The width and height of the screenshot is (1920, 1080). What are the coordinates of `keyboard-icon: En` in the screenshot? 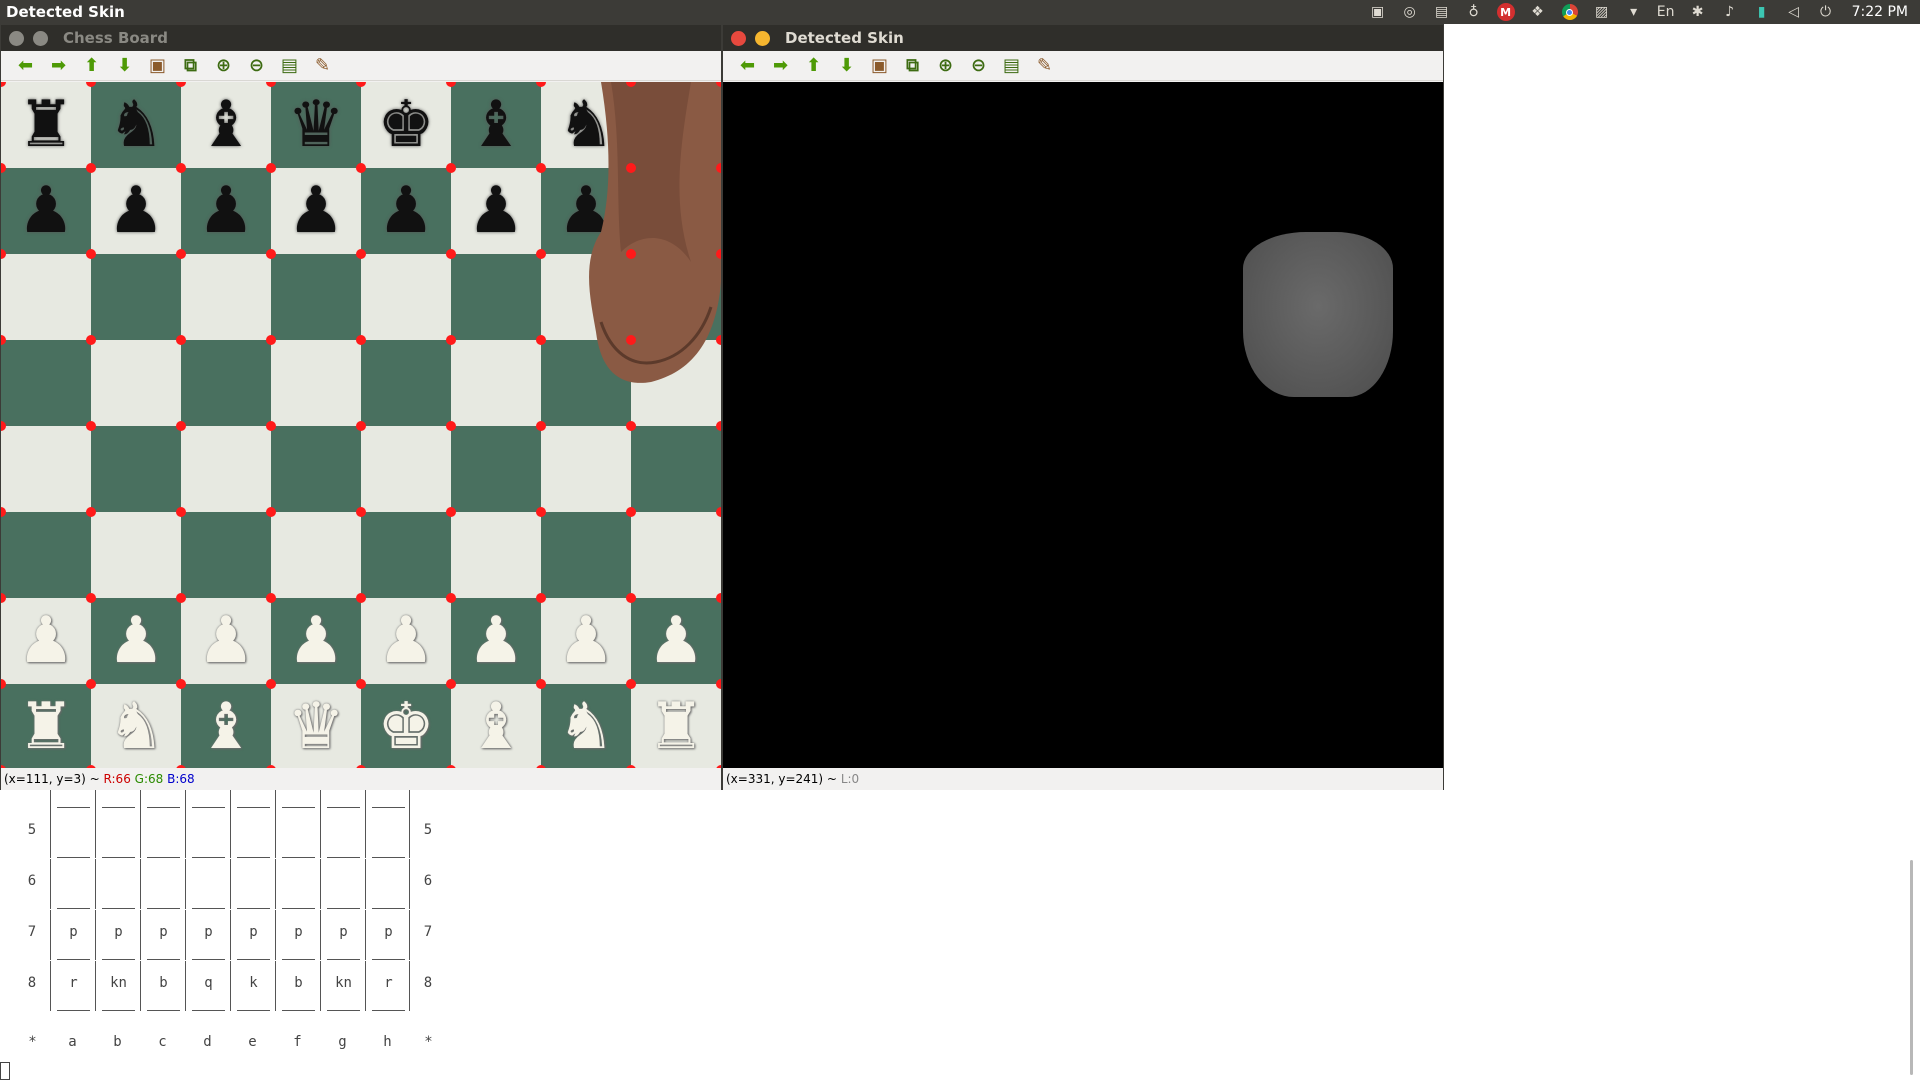 It's located at (1666, 12).